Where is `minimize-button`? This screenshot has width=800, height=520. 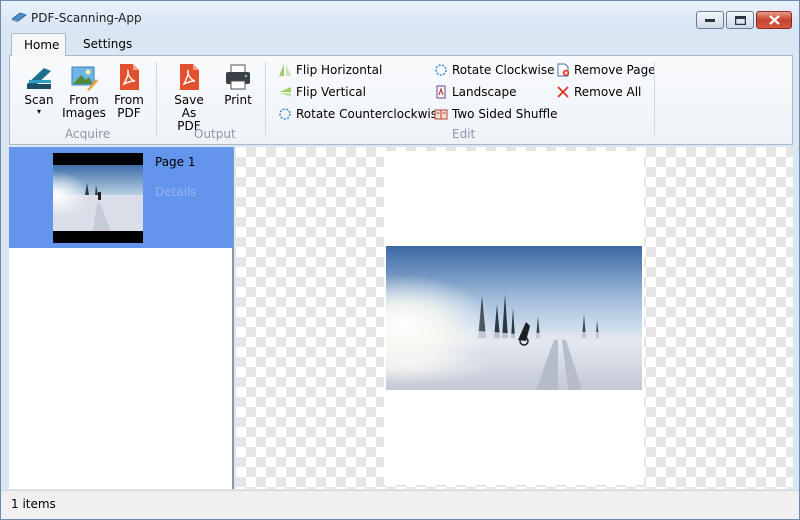
minimize-button is located at coordinates (710, 20).